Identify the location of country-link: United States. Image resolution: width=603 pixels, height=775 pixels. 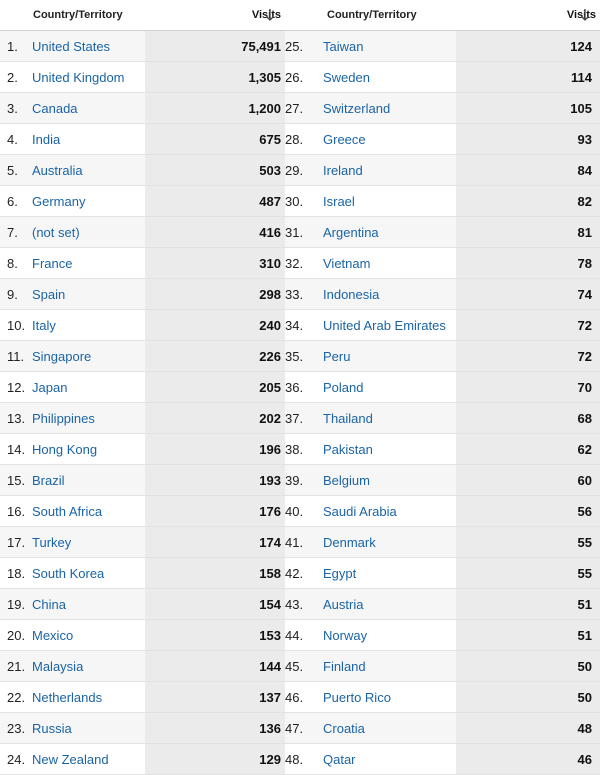
(86, 46).